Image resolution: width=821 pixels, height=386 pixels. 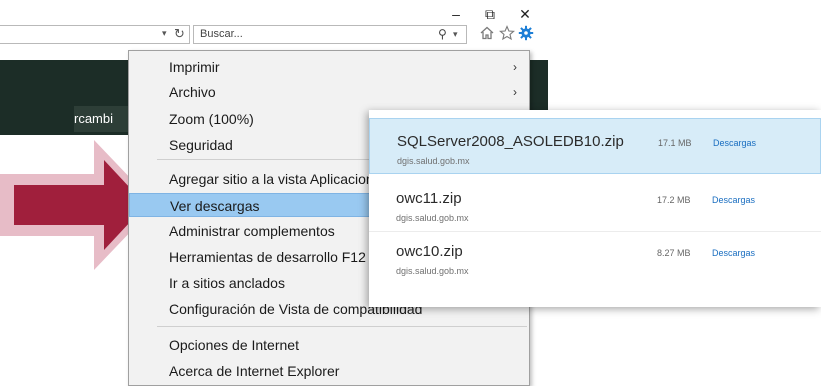 I want to click on page-partial-text: rcambi, so click(x=94, y=118).